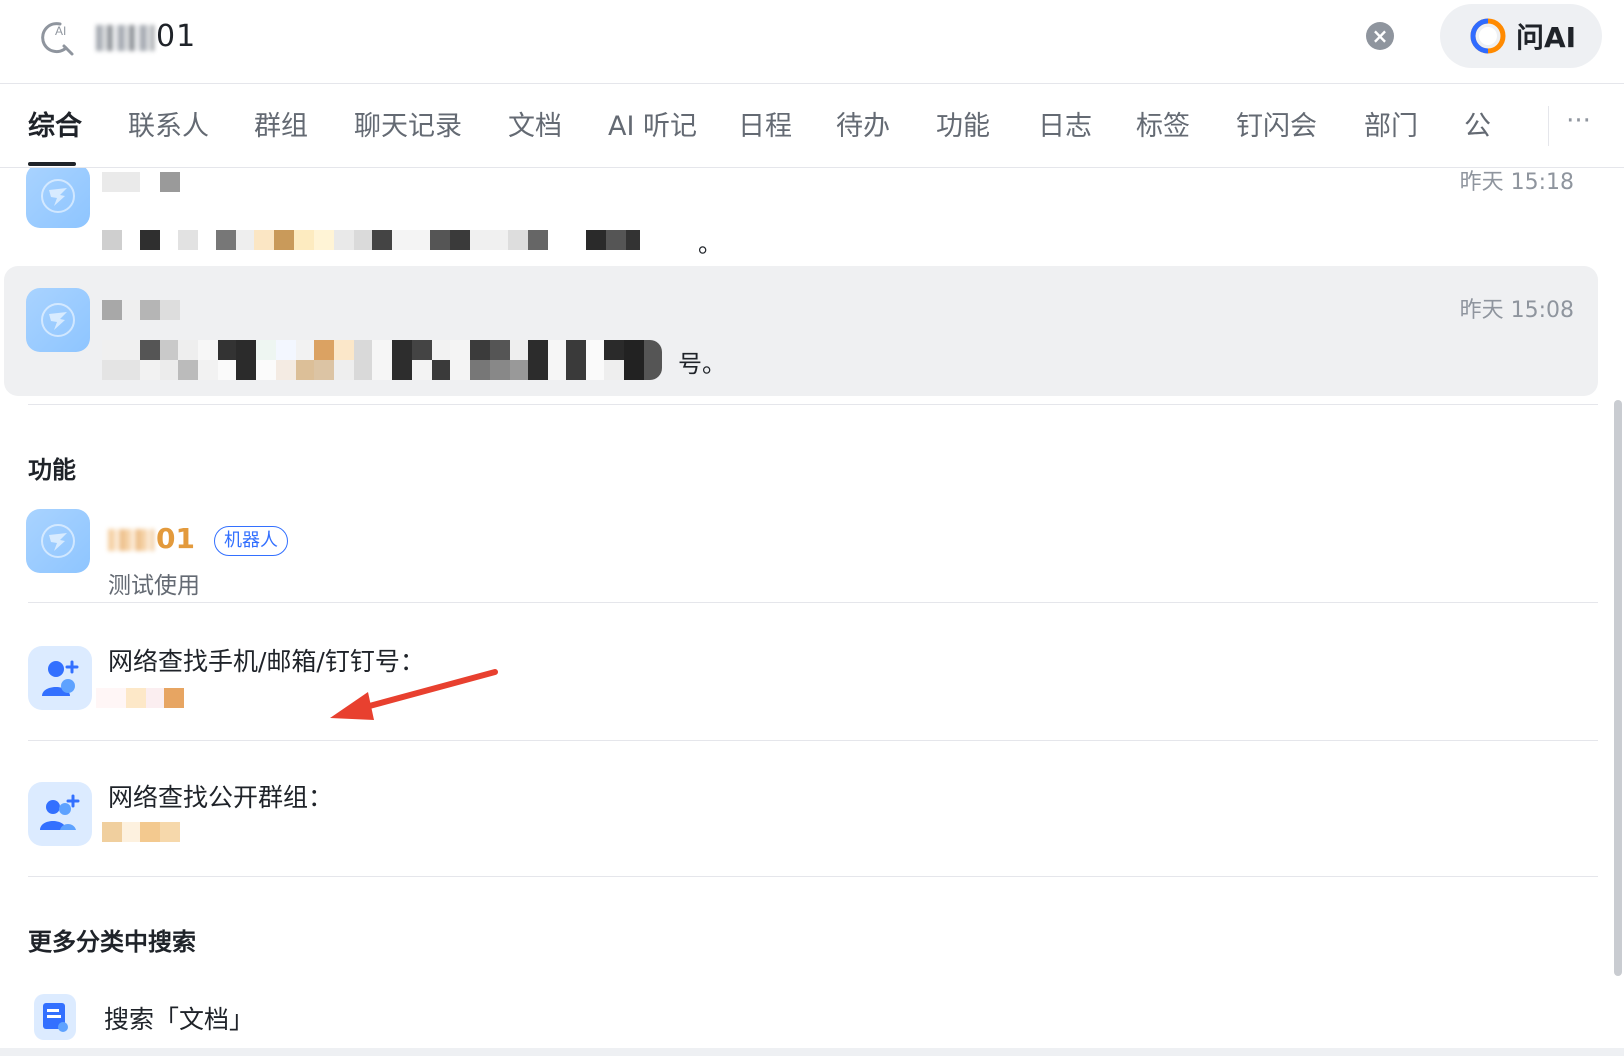 Image resolution: width=1624 pixels, height=1056 pixels. I want to click on document-icon, so click(55, 1017).